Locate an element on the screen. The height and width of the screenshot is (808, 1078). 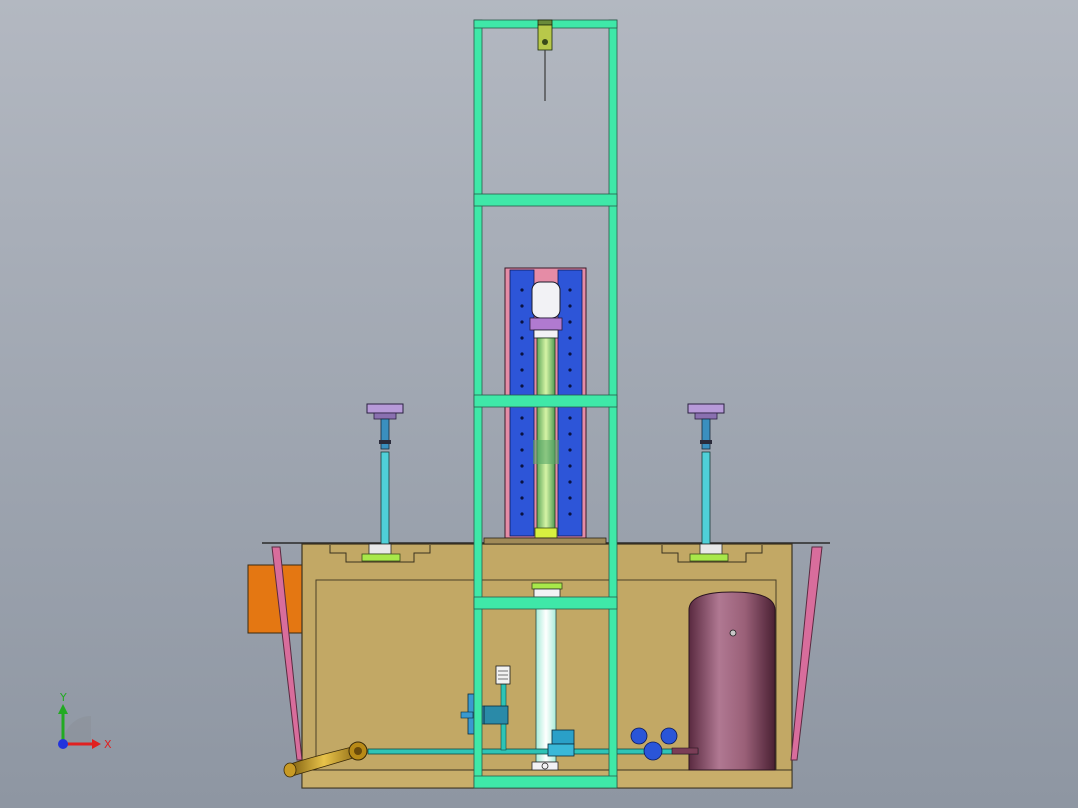
left-post-base is located at coordinates (380, 549).